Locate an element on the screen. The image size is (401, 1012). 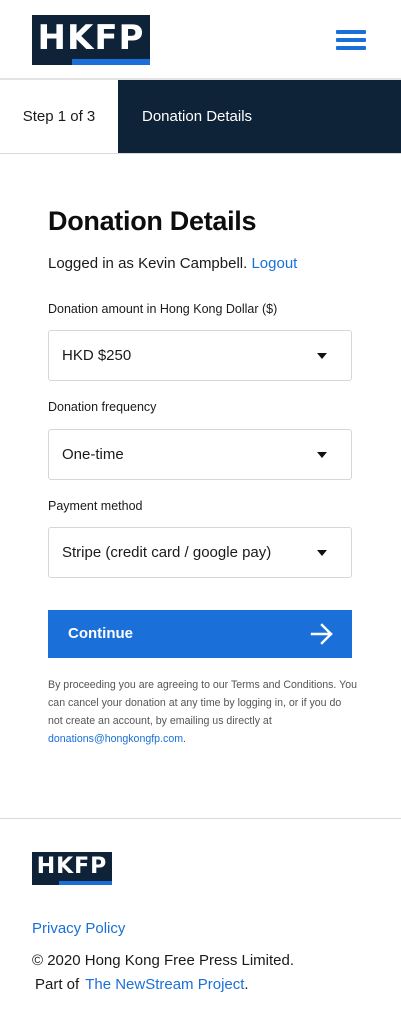
step-progress-bar: Step 1 of 3 Donation Details is located at coordinates (200, 117).